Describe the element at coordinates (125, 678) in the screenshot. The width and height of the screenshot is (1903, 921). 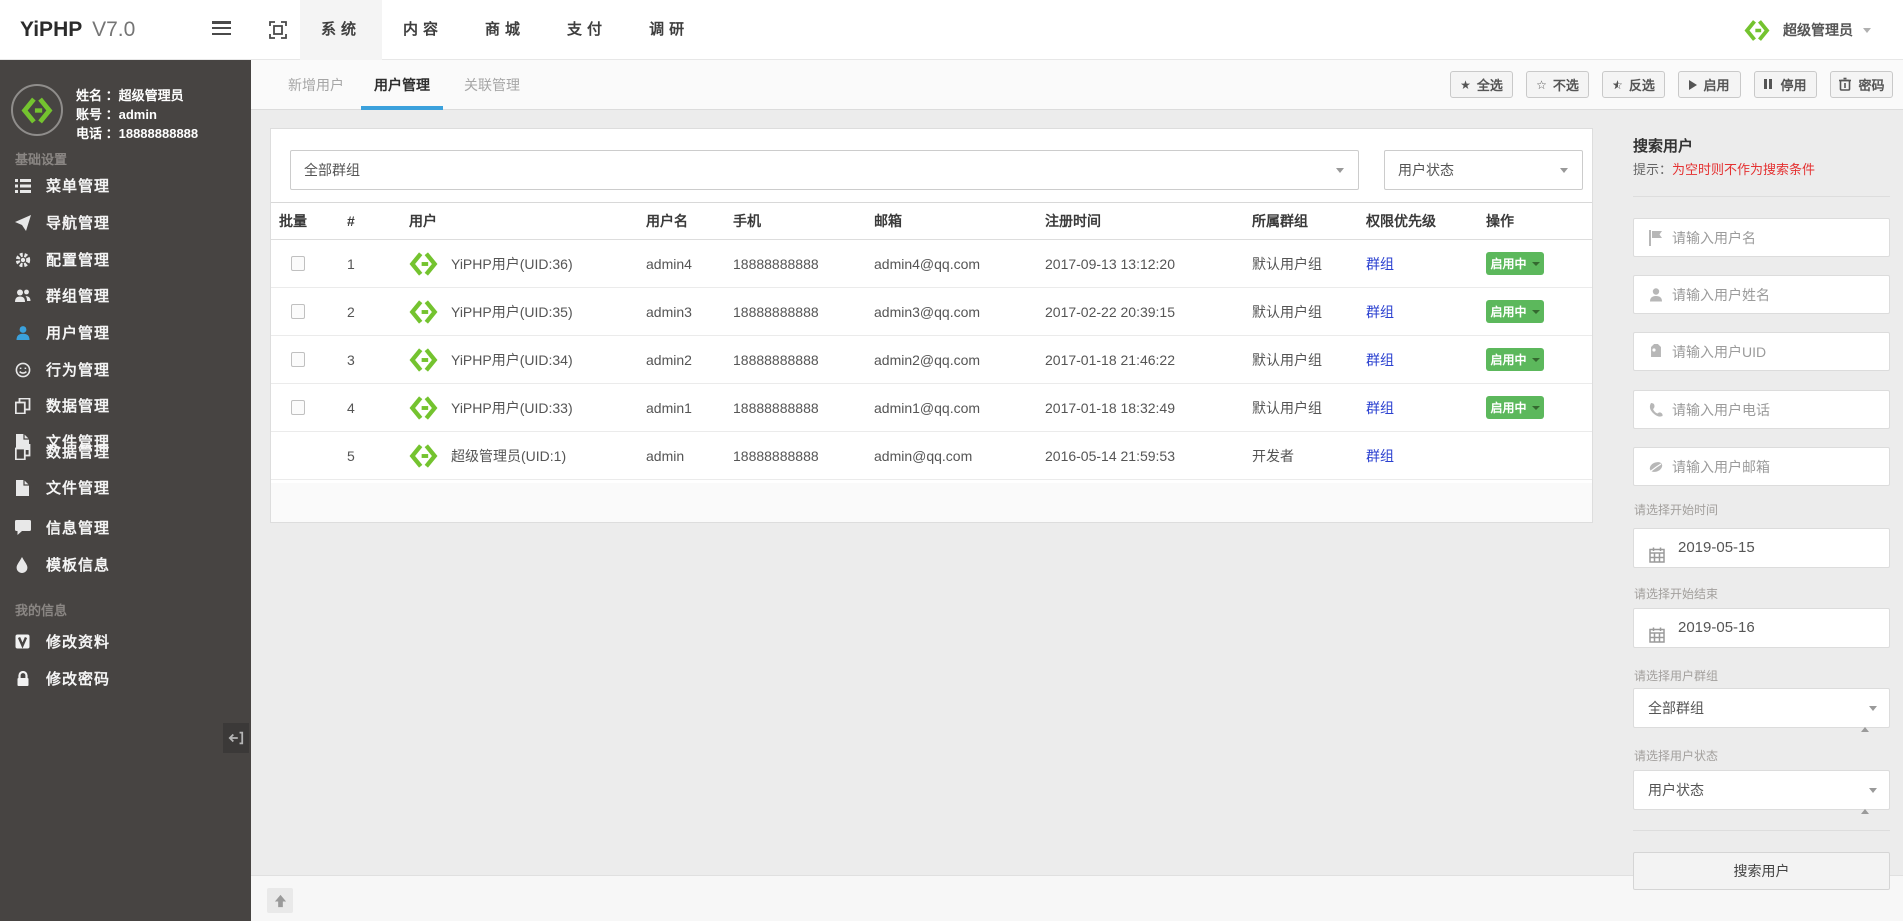
I see `sidebar-item-change-password: 修改密码` at that location.